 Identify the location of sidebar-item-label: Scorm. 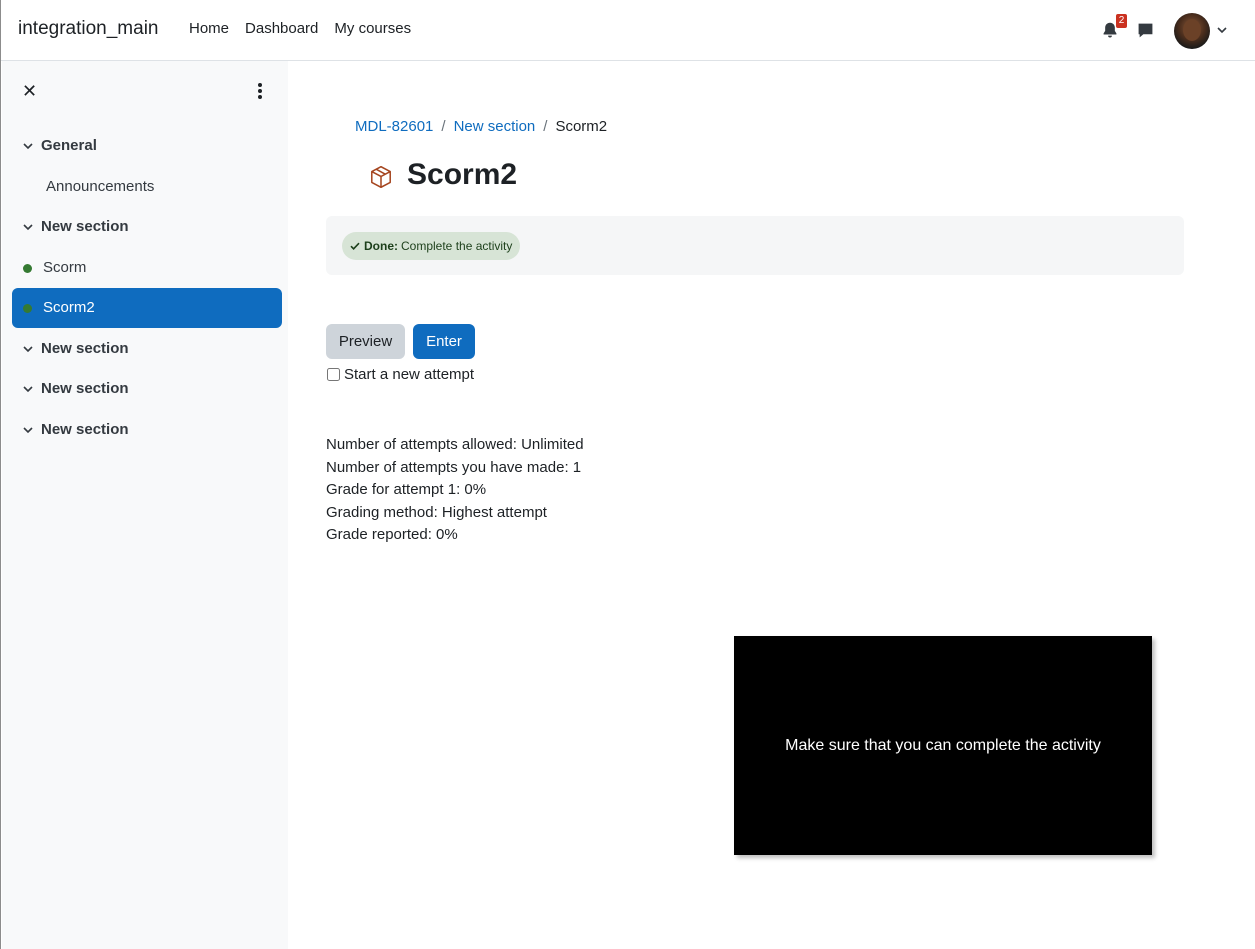
(65, 267).